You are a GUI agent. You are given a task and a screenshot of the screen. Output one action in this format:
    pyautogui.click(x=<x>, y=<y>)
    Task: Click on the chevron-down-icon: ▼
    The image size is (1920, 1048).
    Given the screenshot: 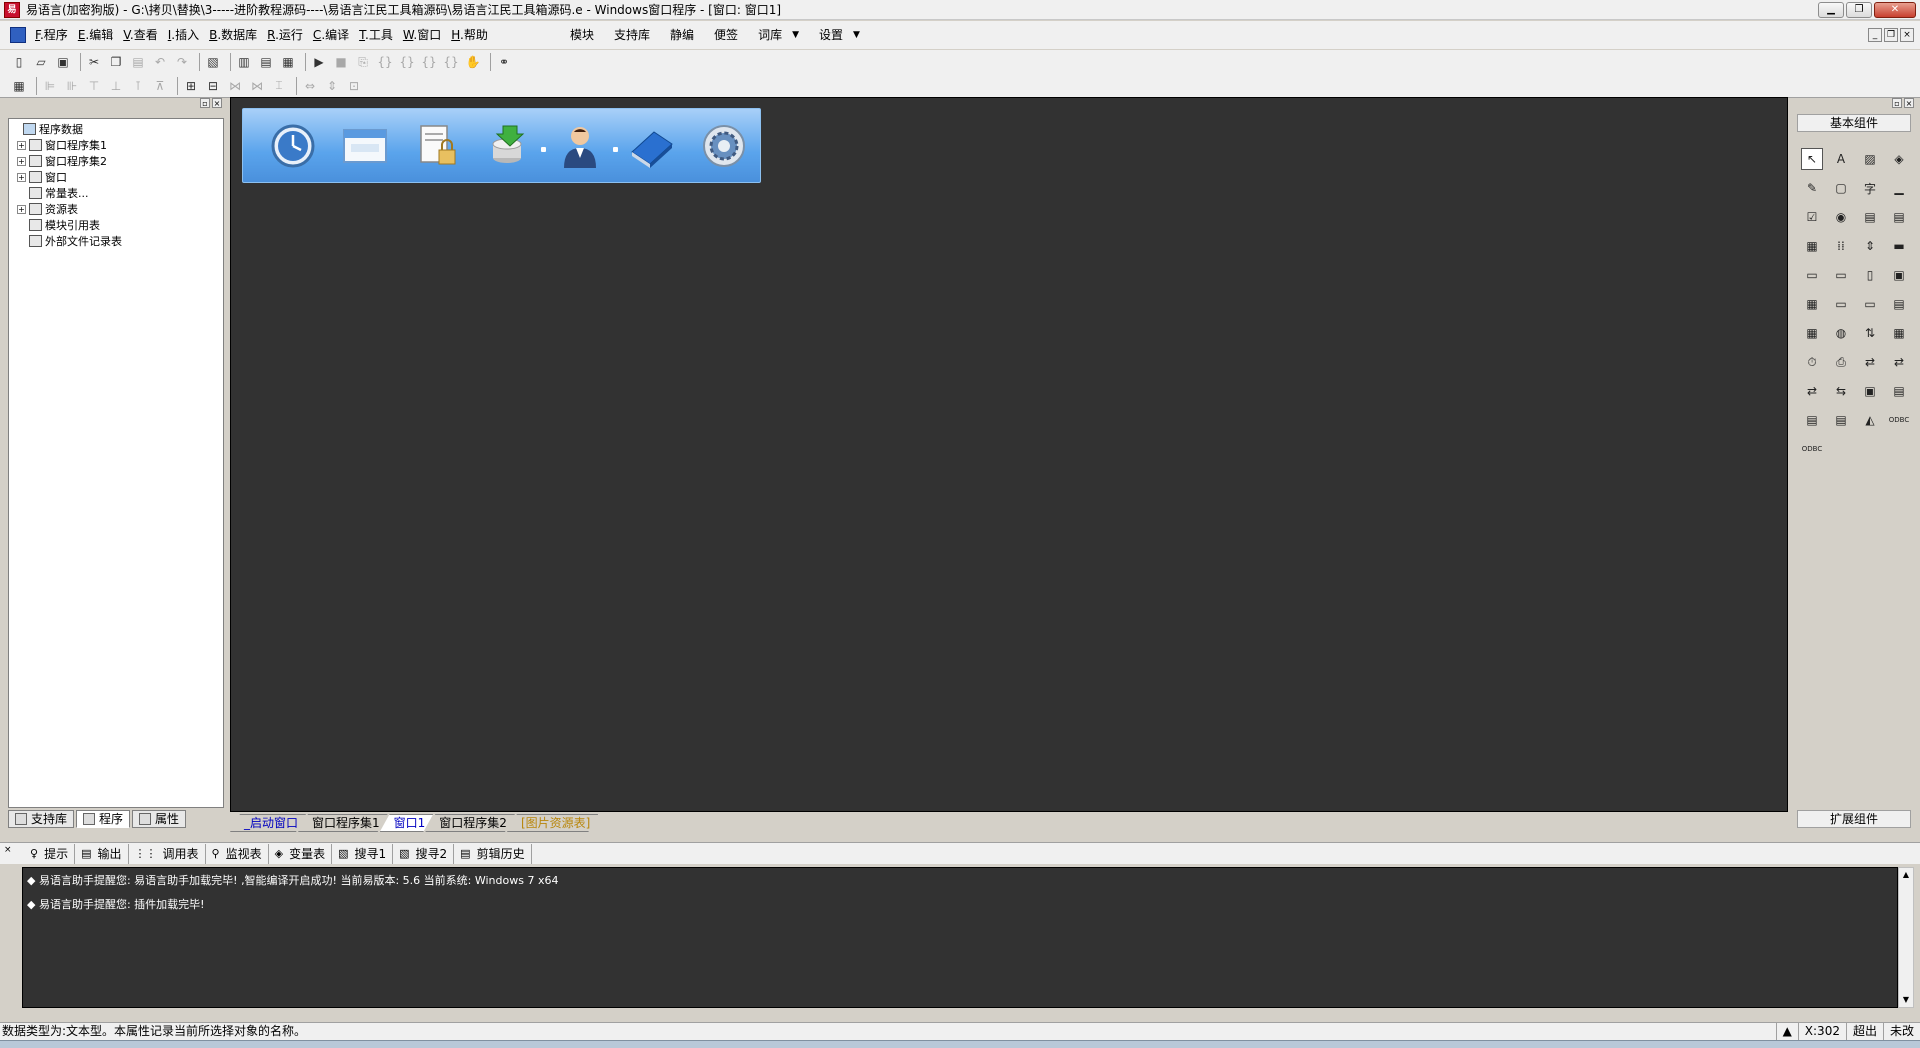 What is the action you would take?
    pyautogui.click(x=861, y=35)
    